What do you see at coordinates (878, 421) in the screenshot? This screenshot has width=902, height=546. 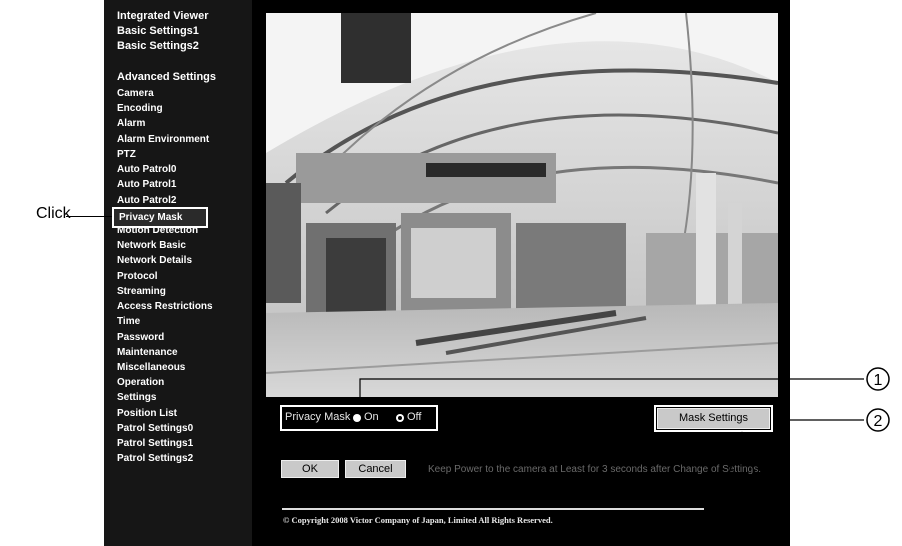 I see `callout-2-number: 2` at bounding box center [878, 421].